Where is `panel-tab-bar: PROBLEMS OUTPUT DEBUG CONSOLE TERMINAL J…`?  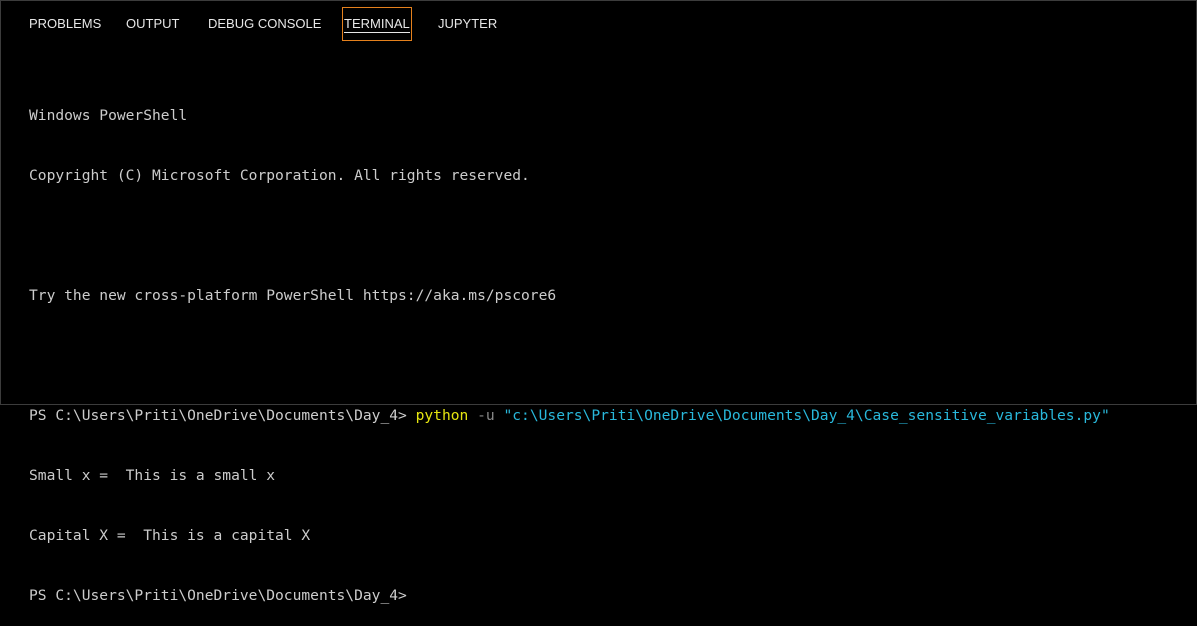
panel-tab-bar: PROBLEMS OUTPUT DEBUG CONSOLE TERMINAL J… is located at coordinates (598, 24).